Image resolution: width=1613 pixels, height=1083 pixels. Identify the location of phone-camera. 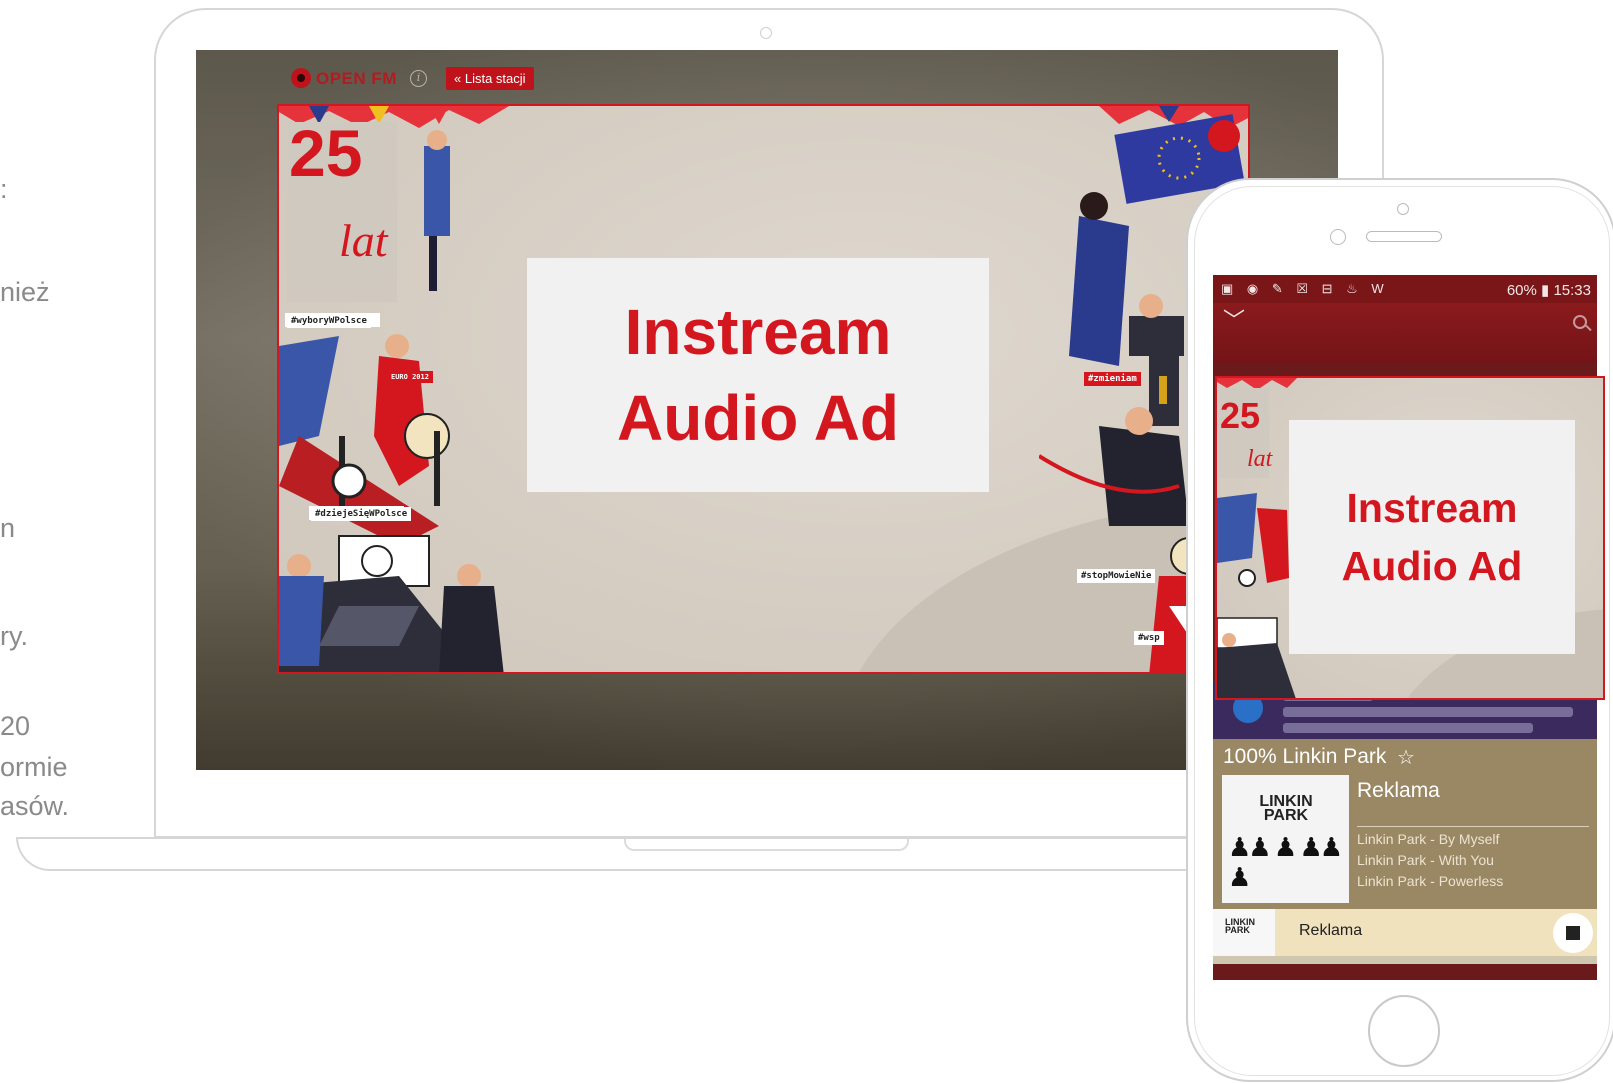
(1403, 209).